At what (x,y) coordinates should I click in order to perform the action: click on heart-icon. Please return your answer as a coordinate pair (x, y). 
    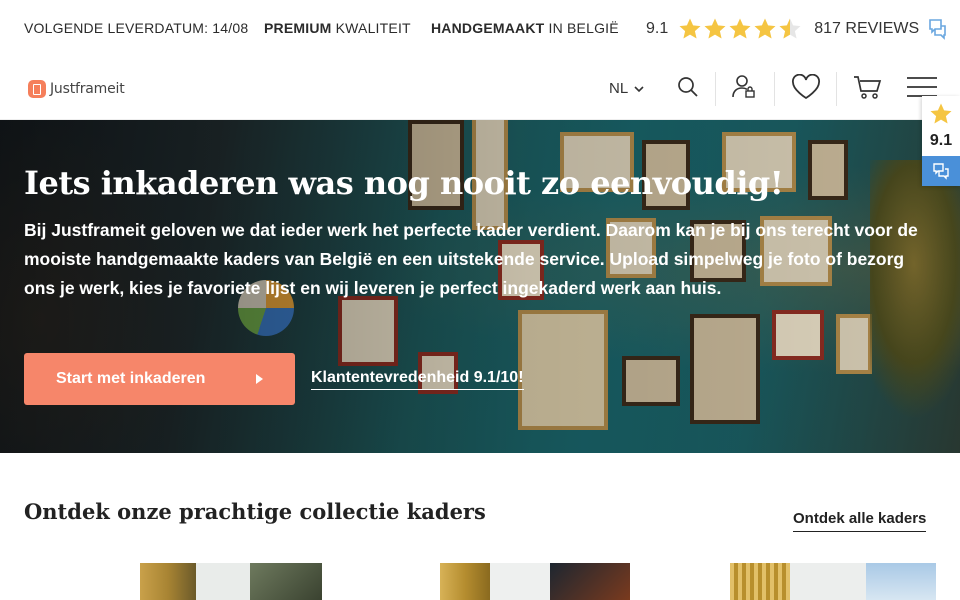
    Looking at the image, I should click on (806, 89).